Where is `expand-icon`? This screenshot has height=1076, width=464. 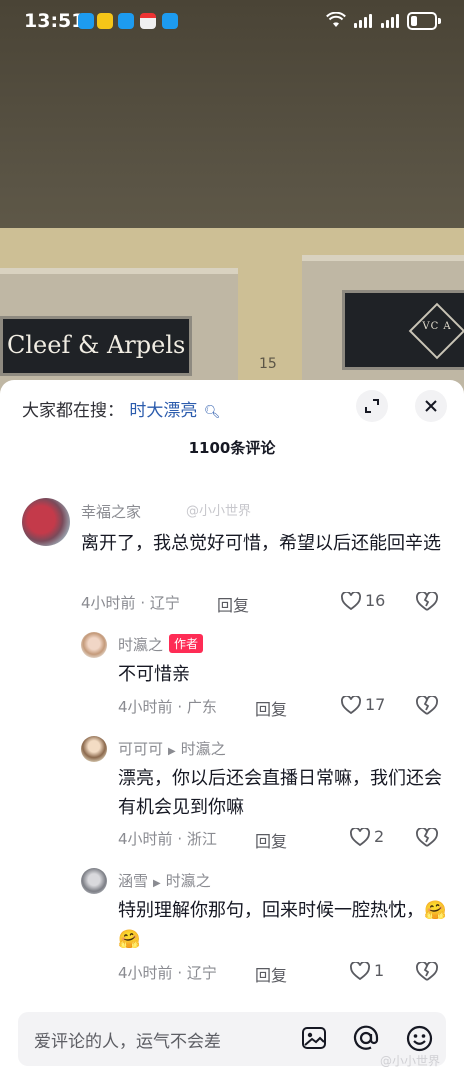 expand-icon is located at coordinates (372, 406).